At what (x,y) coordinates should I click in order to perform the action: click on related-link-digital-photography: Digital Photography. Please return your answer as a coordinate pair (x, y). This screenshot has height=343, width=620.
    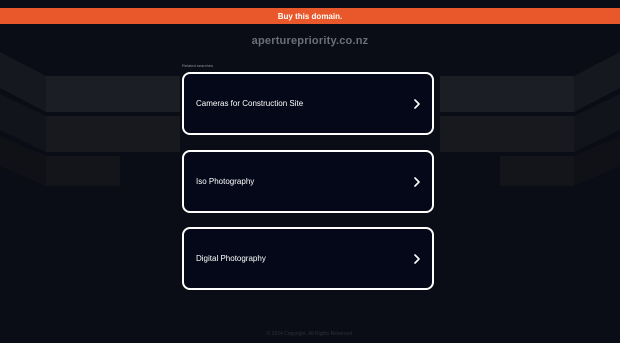
    Looking at the image, I should click on (308, 258).